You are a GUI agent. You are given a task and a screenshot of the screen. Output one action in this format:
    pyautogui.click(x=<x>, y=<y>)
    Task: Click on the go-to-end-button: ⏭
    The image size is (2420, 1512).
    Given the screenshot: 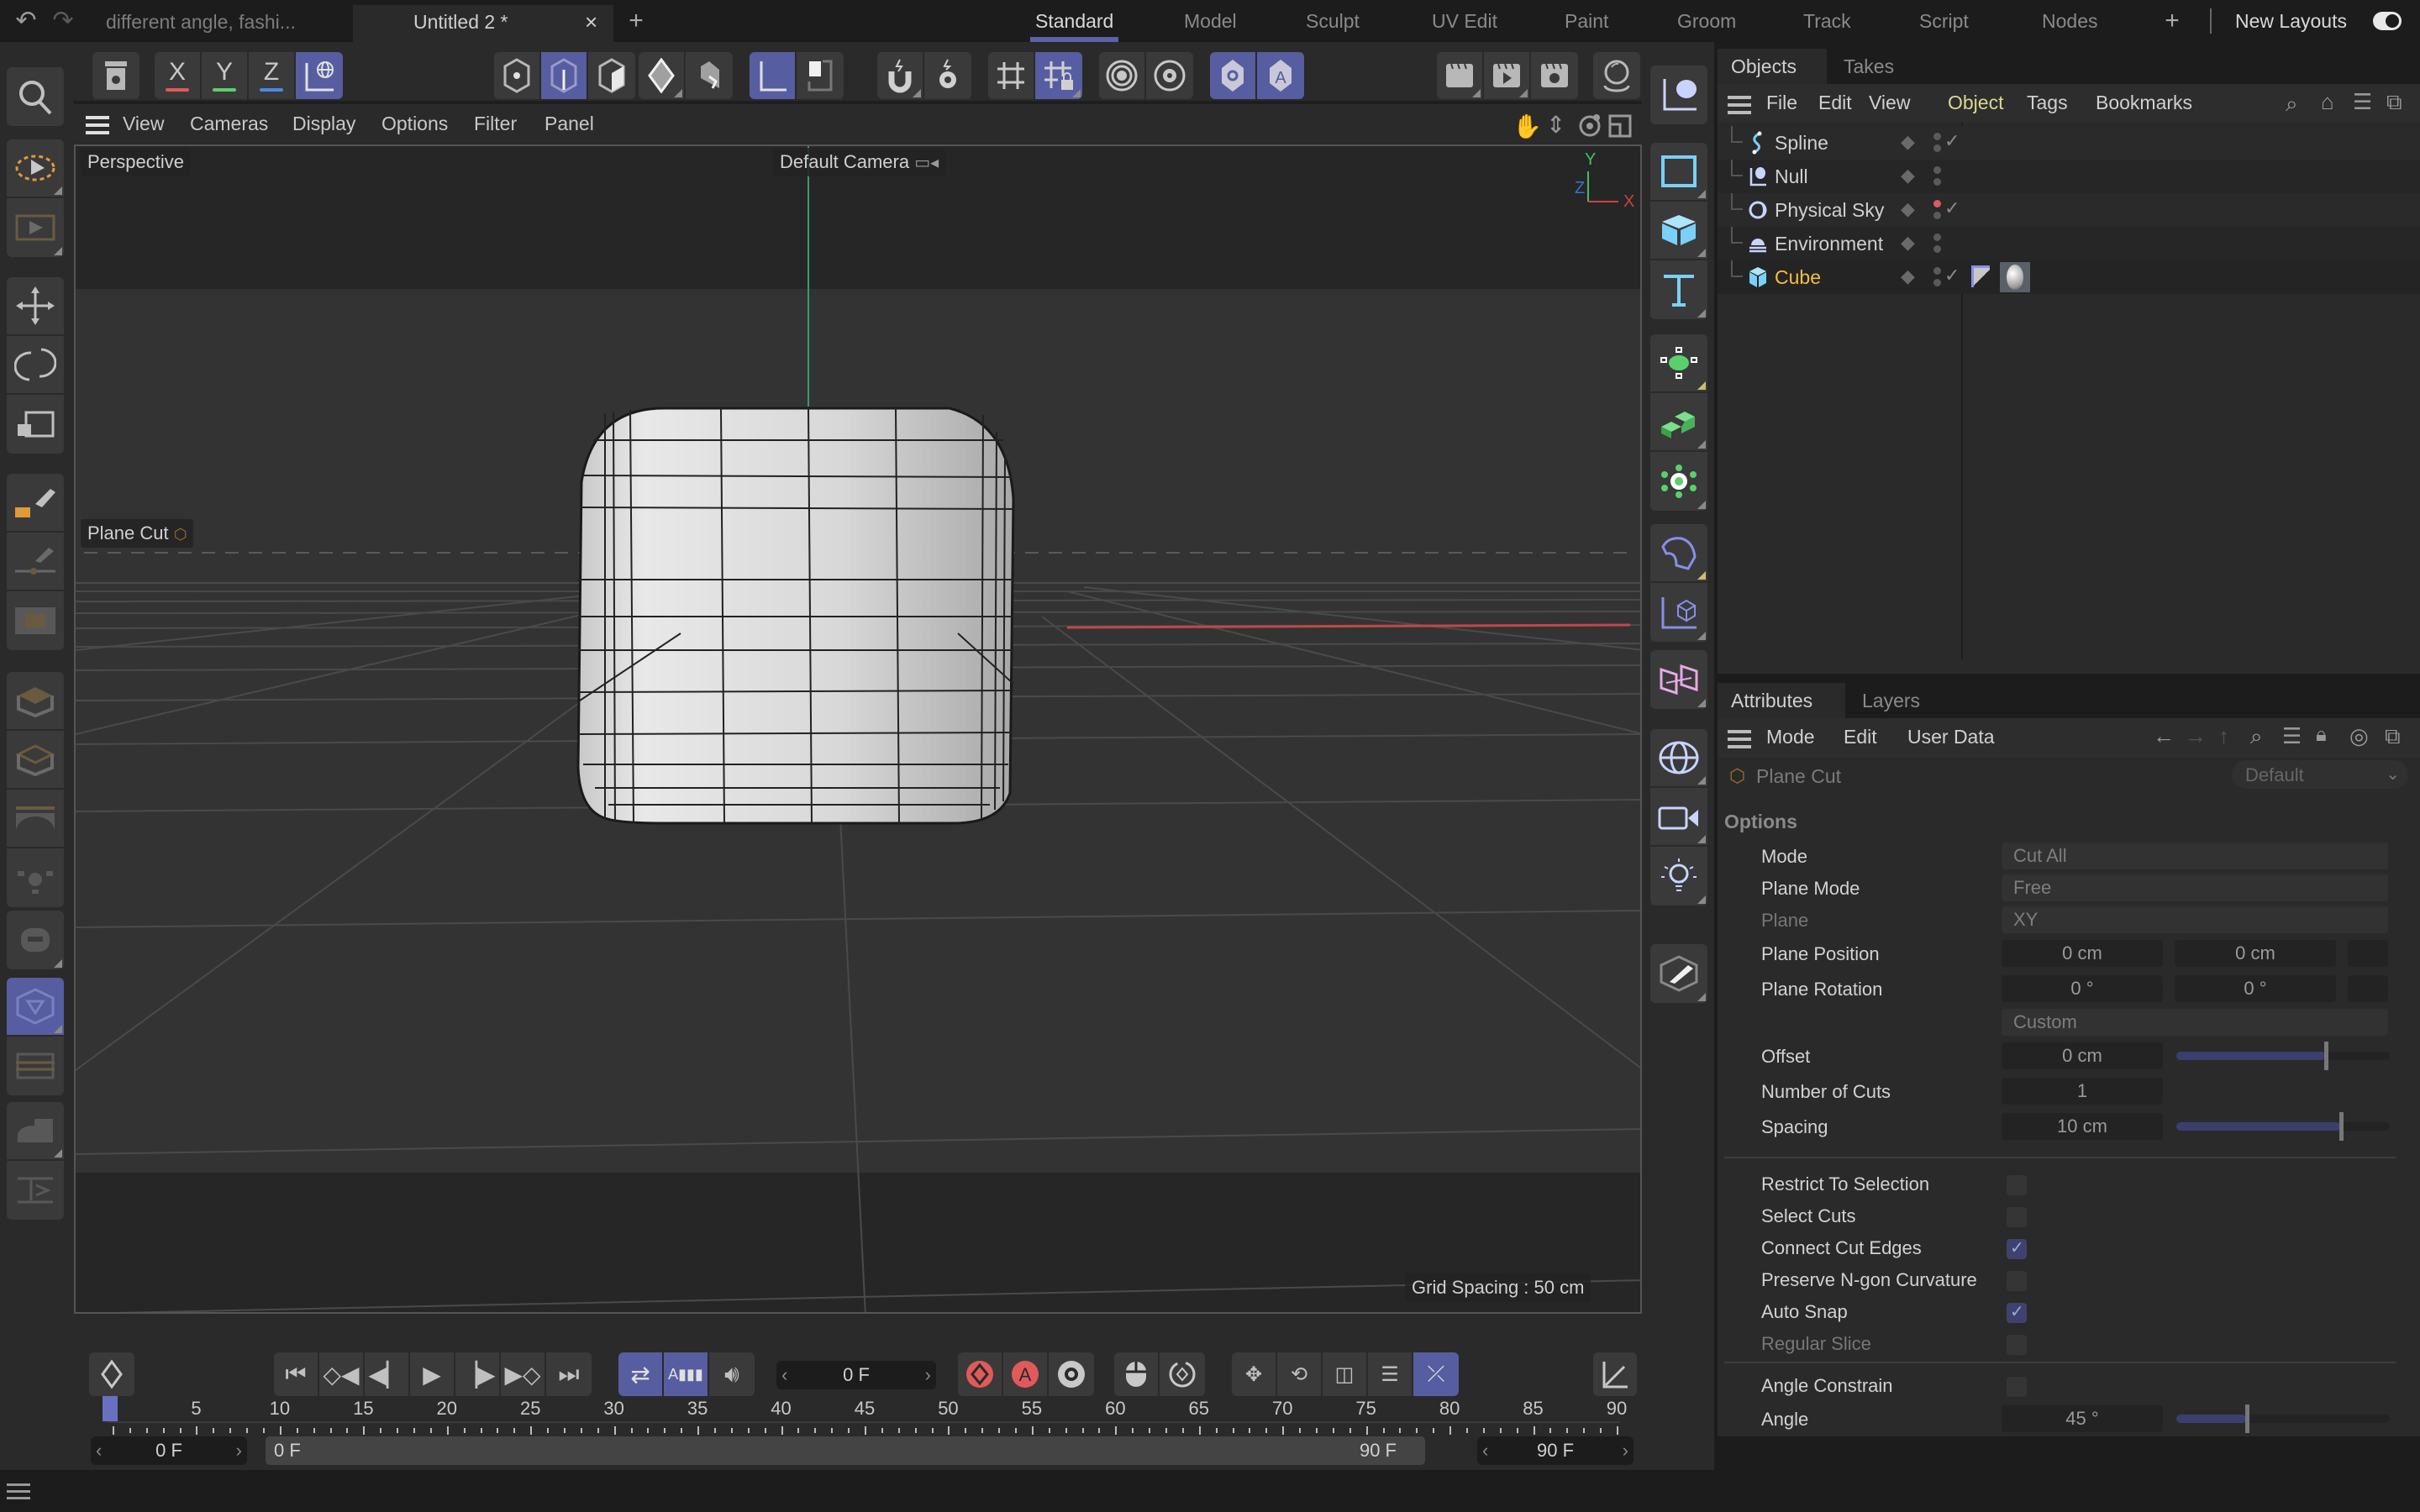 What is the action you would take?
    pyautogui.click(x=569, y=1374)
    